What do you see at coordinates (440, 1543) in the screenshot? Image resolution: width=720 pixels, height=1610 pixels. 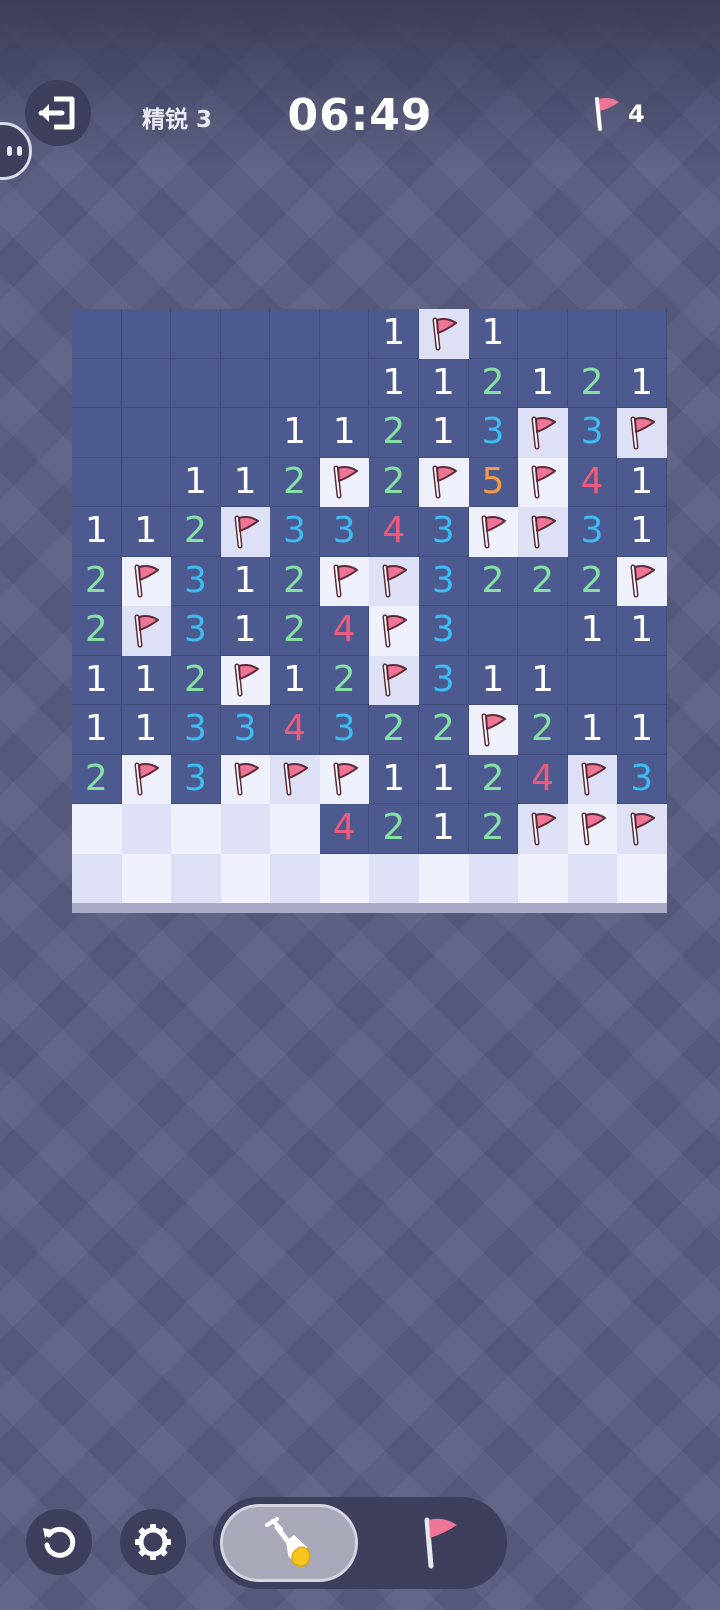 I see `flag-mode-button` at bounding box center [440, 1543].